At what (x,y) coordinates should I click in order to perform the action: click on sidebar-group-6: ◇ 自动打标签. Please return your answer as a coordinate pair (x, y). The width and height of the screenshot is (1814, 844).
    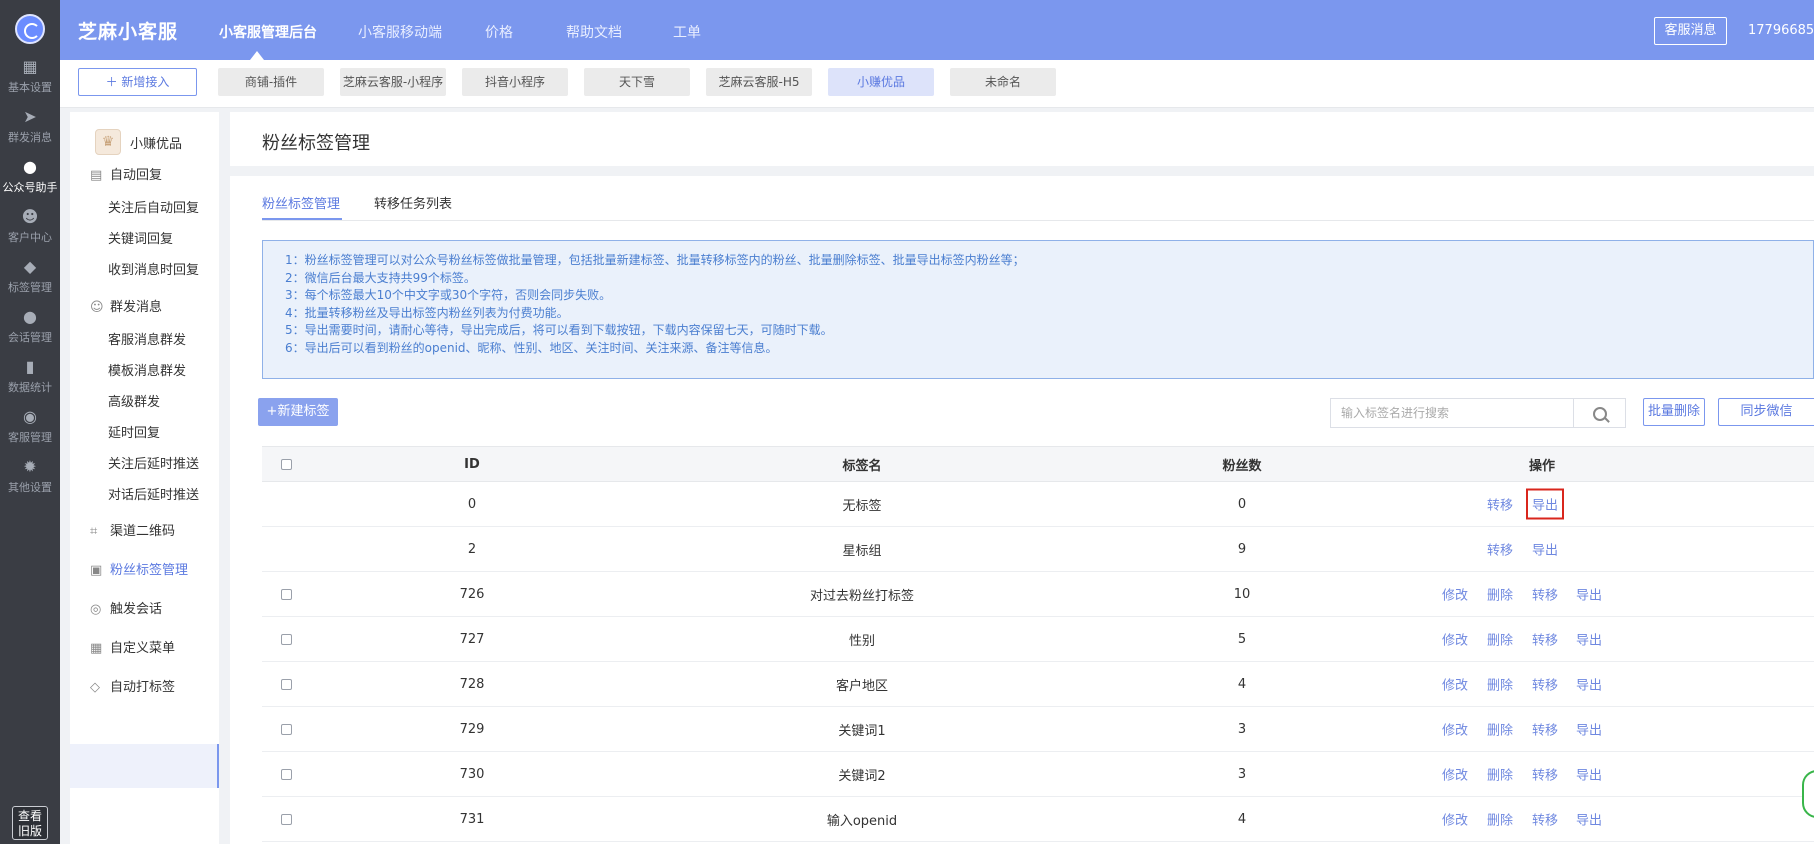
    Looking at the image, I should click on (132, 685).